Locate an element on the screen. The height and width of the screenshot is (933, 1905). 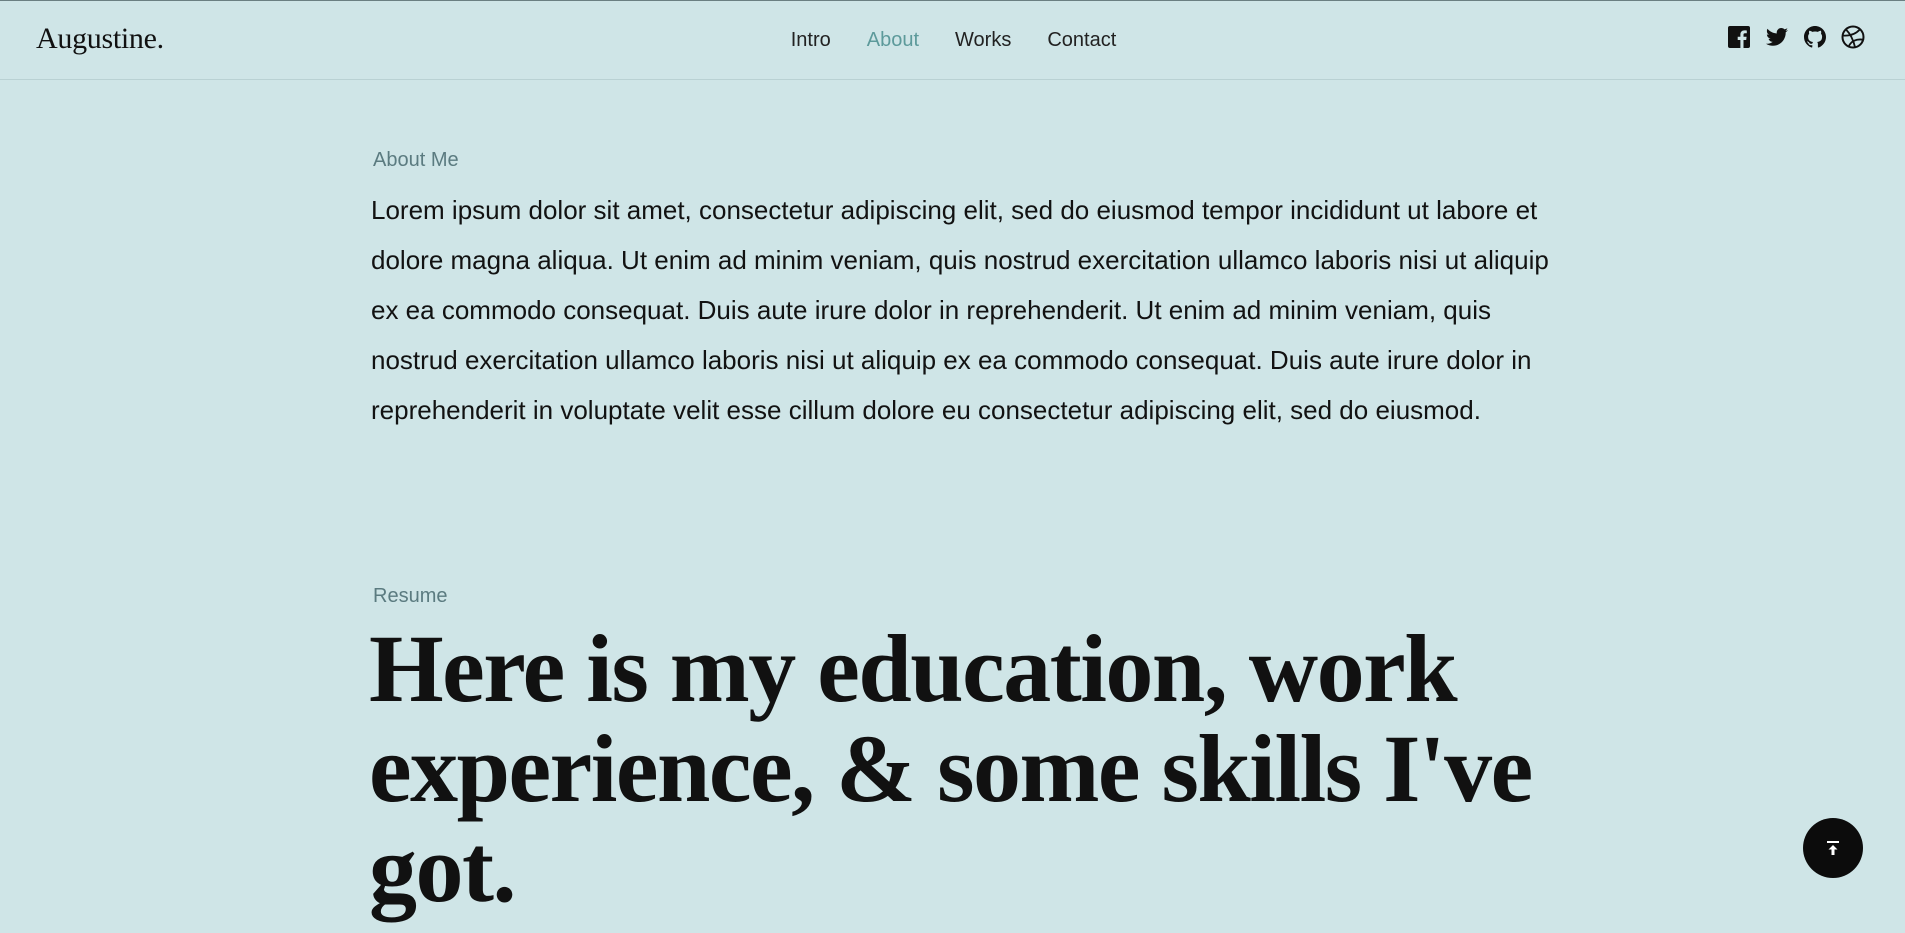
site-logo: Augustine. is located at coordinates (100, 39).